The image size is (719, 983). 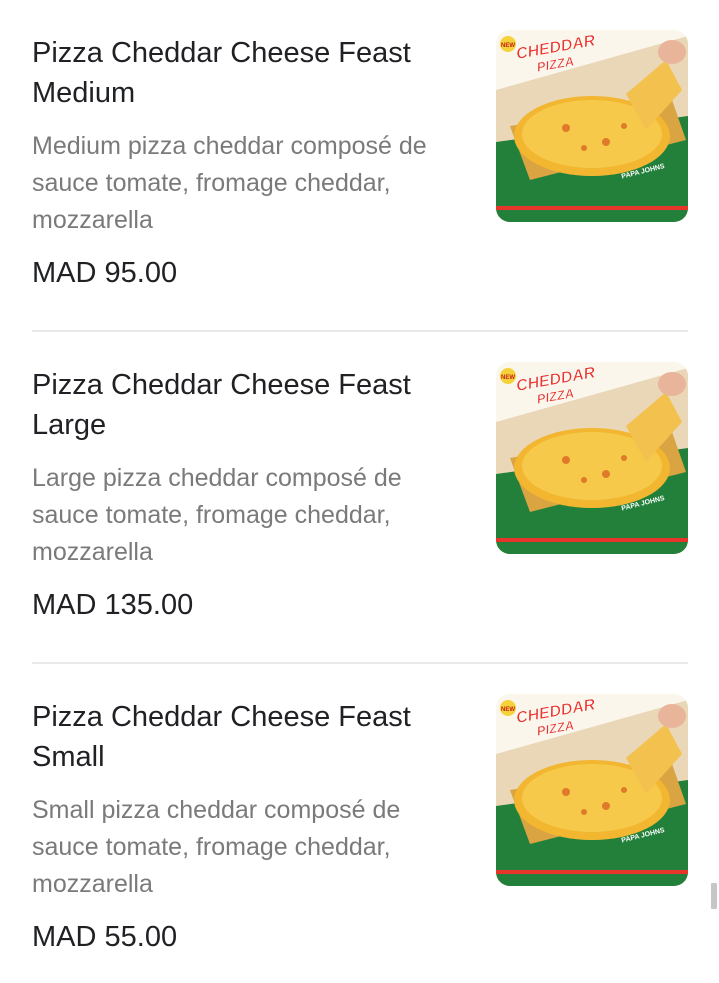 I want to click on item-title: Pizza Cheddar Cheese Feast Small, so click(x=221, y=737).